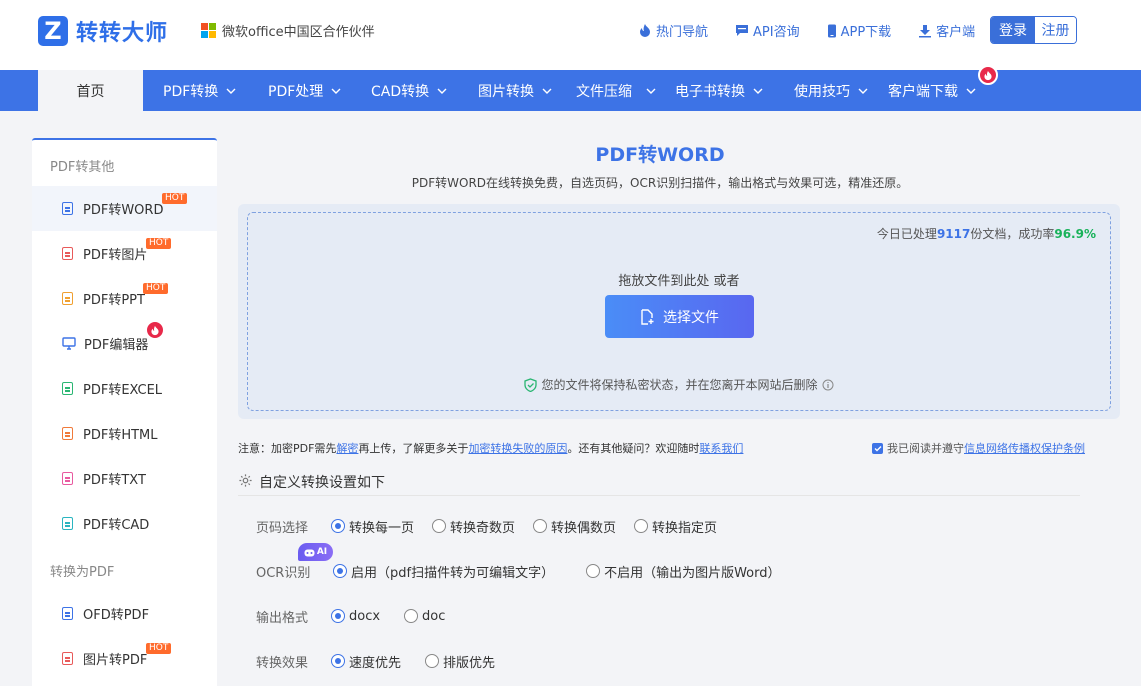 The width and height of the screenshot is (1141, 686). I want to click on auth-buttons: 登录 注册, so click(1033, 30).